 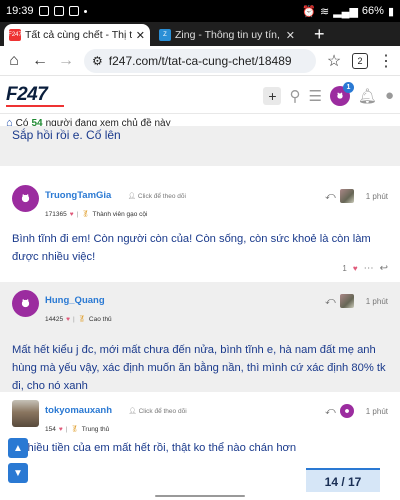 I want to click on signal-icon: ▂▄▆, so click(x=345, y=11).